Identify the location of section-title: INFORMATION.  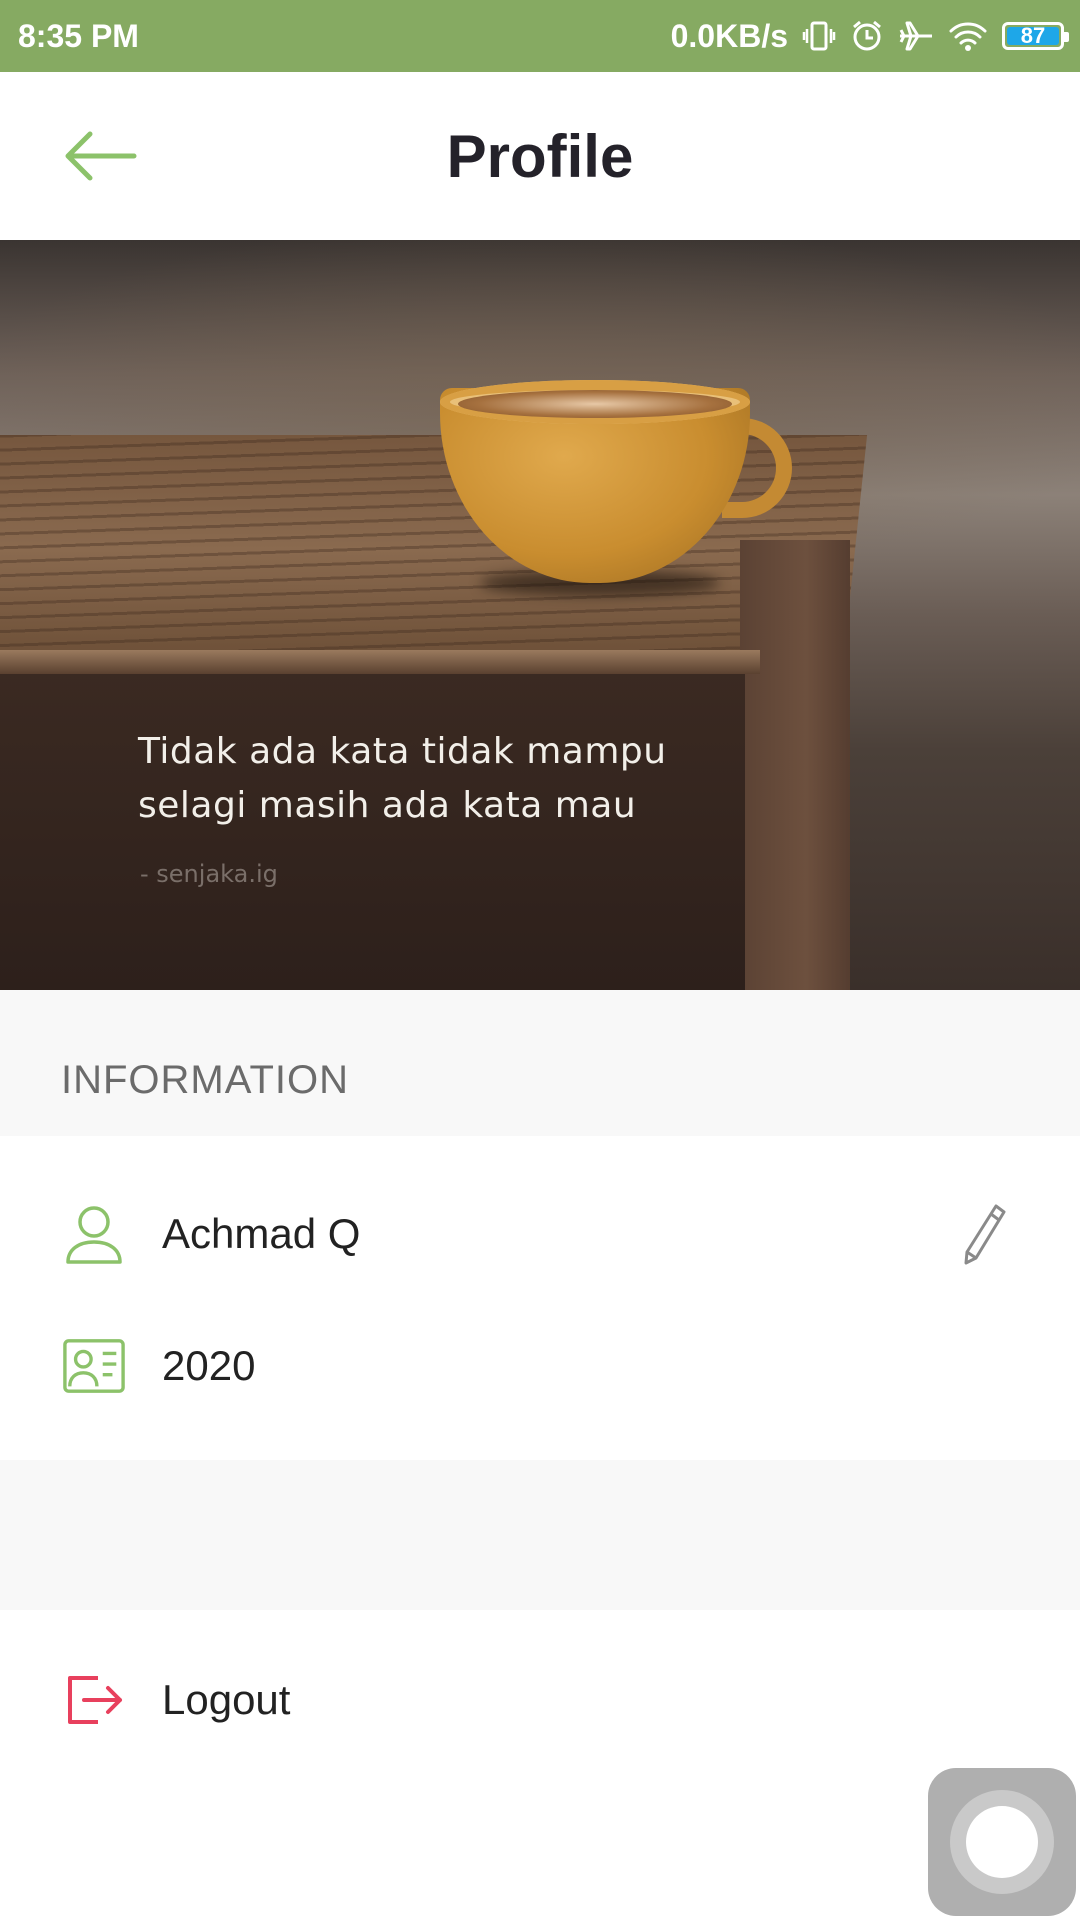
(205, 1080).